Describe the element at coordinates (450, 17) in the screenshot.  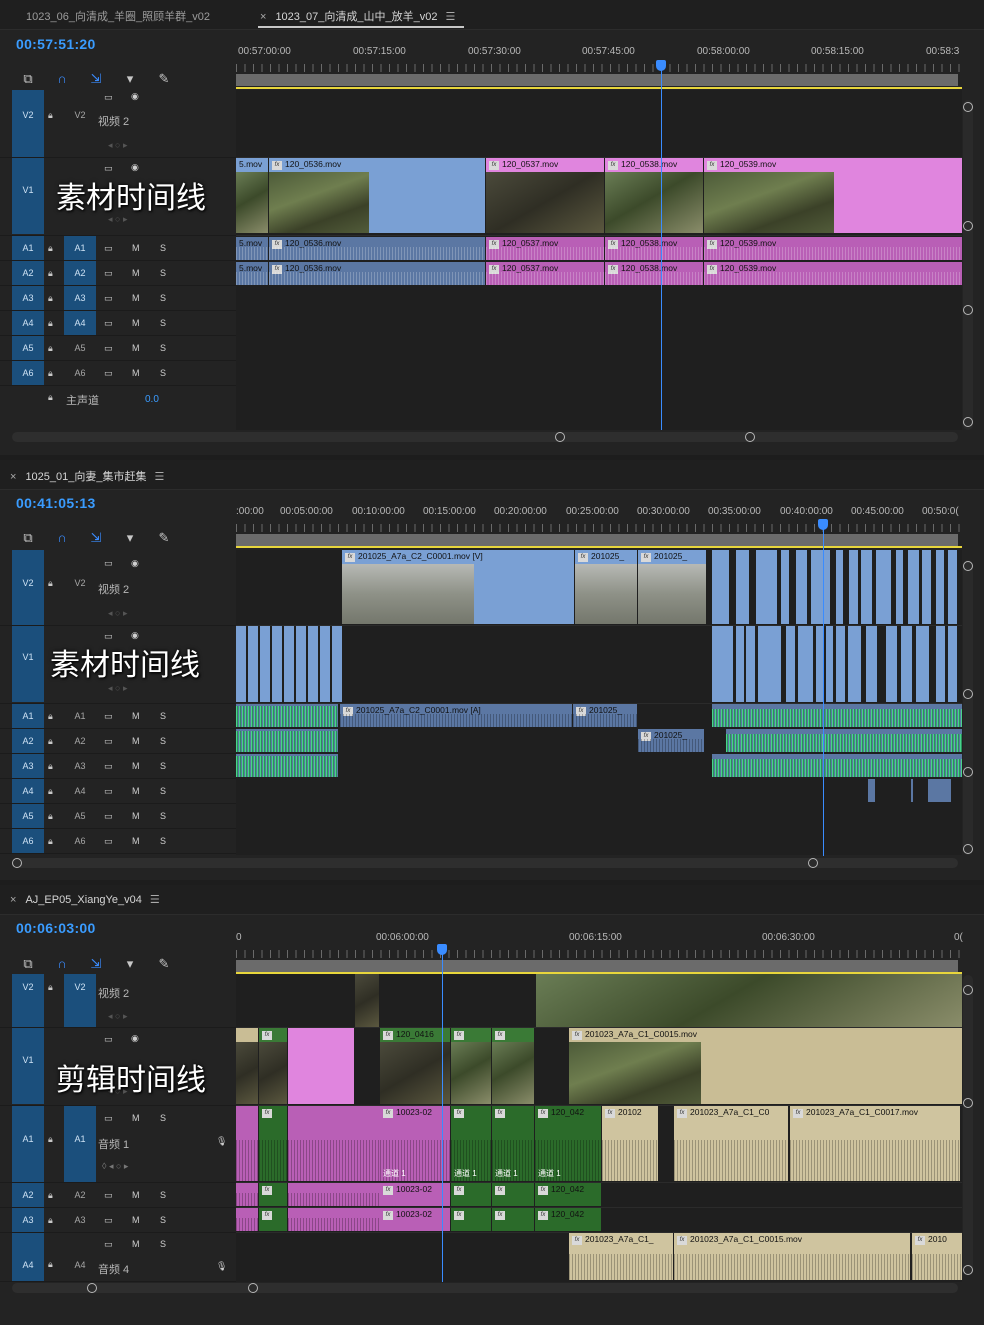
I see `menu-icon: ☰` at that location.